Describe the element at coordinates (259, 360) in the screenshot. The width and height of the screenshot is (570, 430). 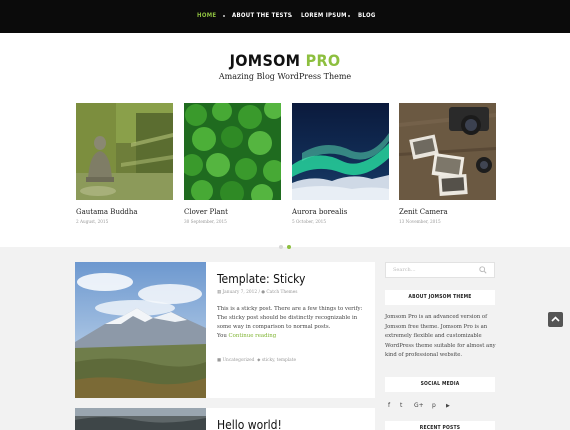
I see `tag-icon: ◆` at that location.